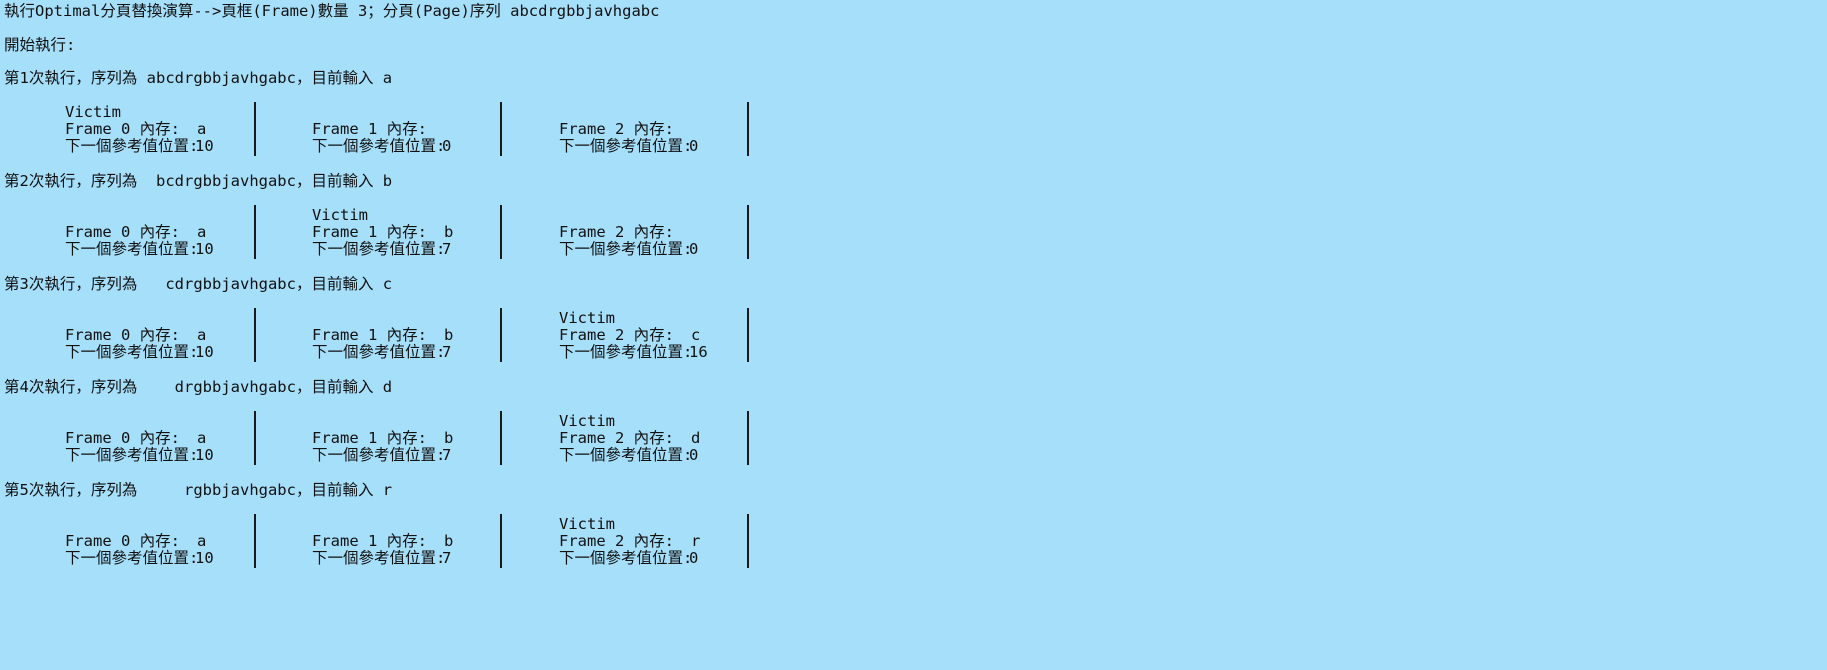  Describe the element at coordinates (198, 490) in the screenshot. I see `step-heading: 第5次執行，序列為 rgbbjavhgabc，目前輸入 r` at that location.